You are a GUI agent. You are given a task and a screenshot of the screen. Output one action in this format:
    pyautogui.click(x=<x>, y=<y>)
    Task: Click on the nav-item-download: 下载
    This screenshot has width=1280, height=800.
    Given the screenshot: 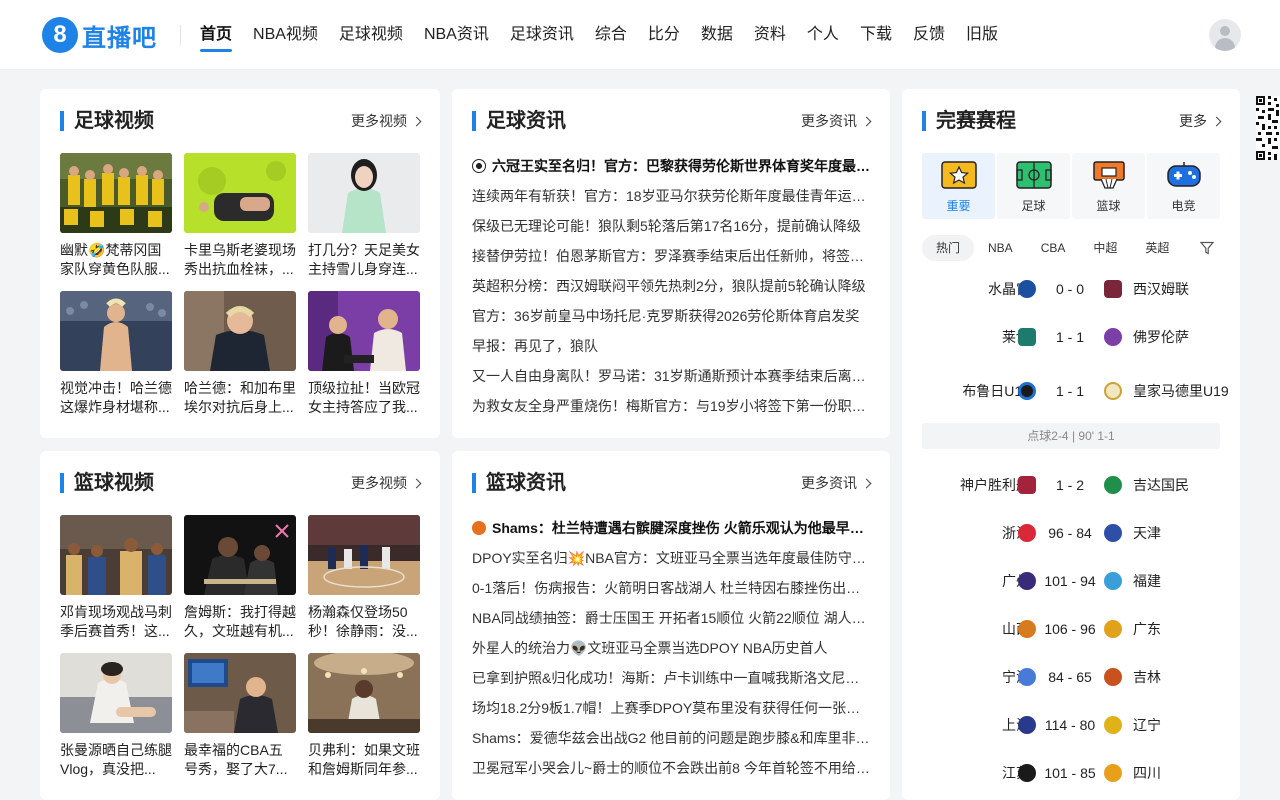 What is the action you would take?
    pyautogui.click(x=876, y=35)
    